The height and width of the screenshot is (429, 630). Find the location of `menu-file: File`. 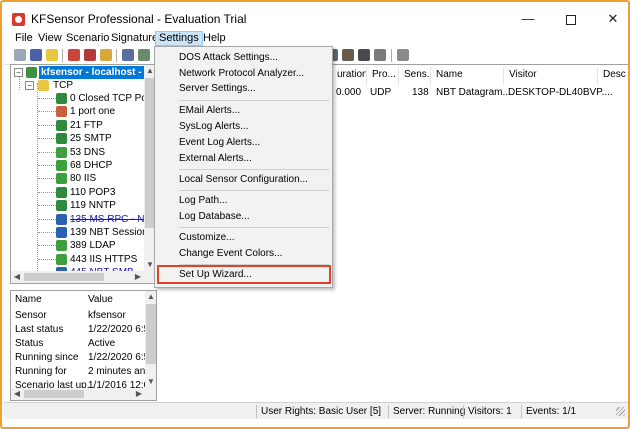

menu-file: File is located at coordinates (24, 38).